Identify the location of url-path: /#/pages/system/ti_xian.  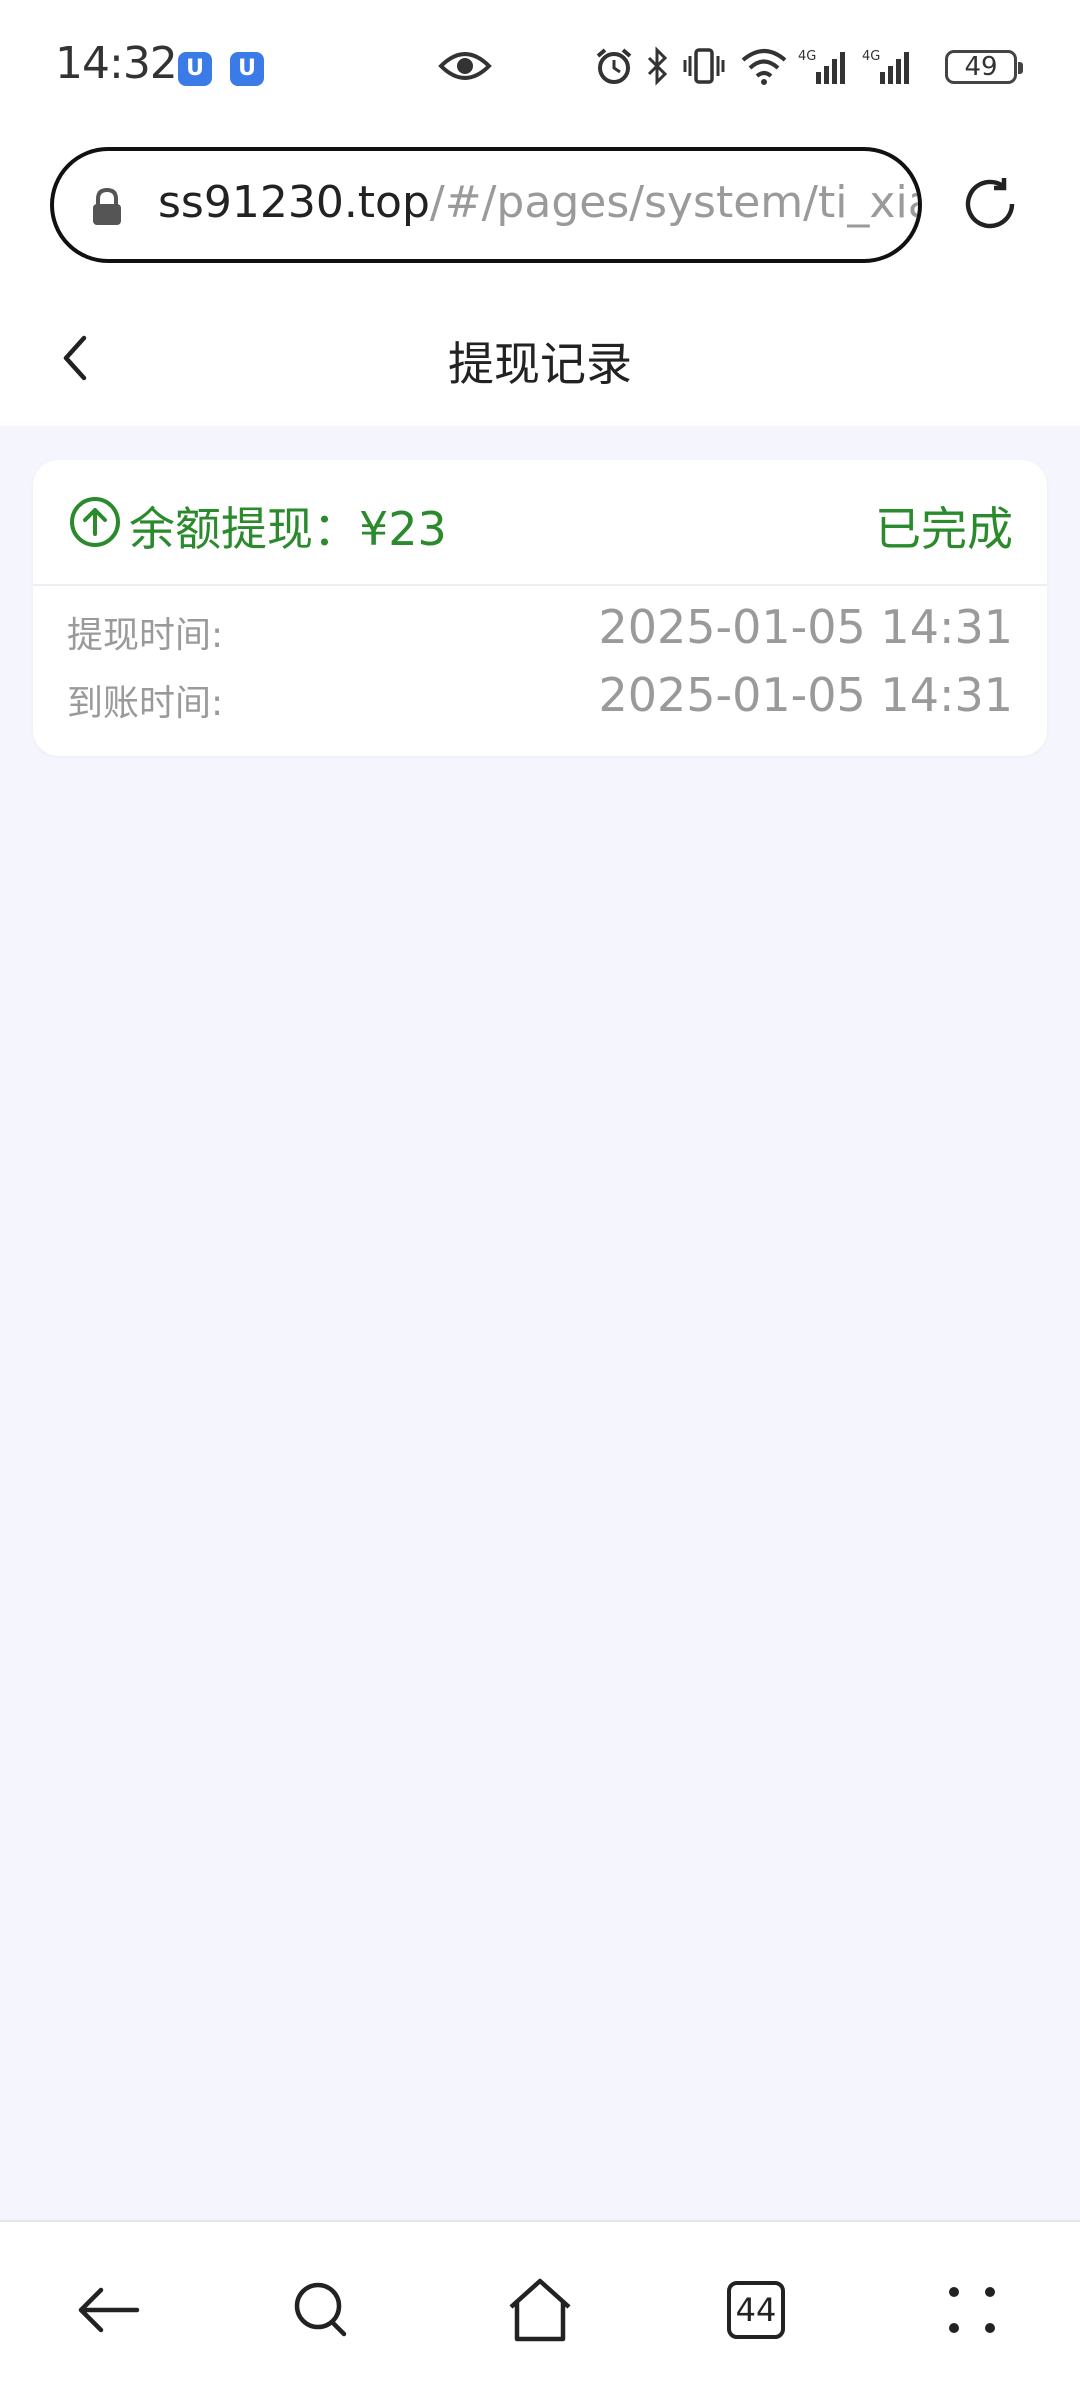
(675, 202).